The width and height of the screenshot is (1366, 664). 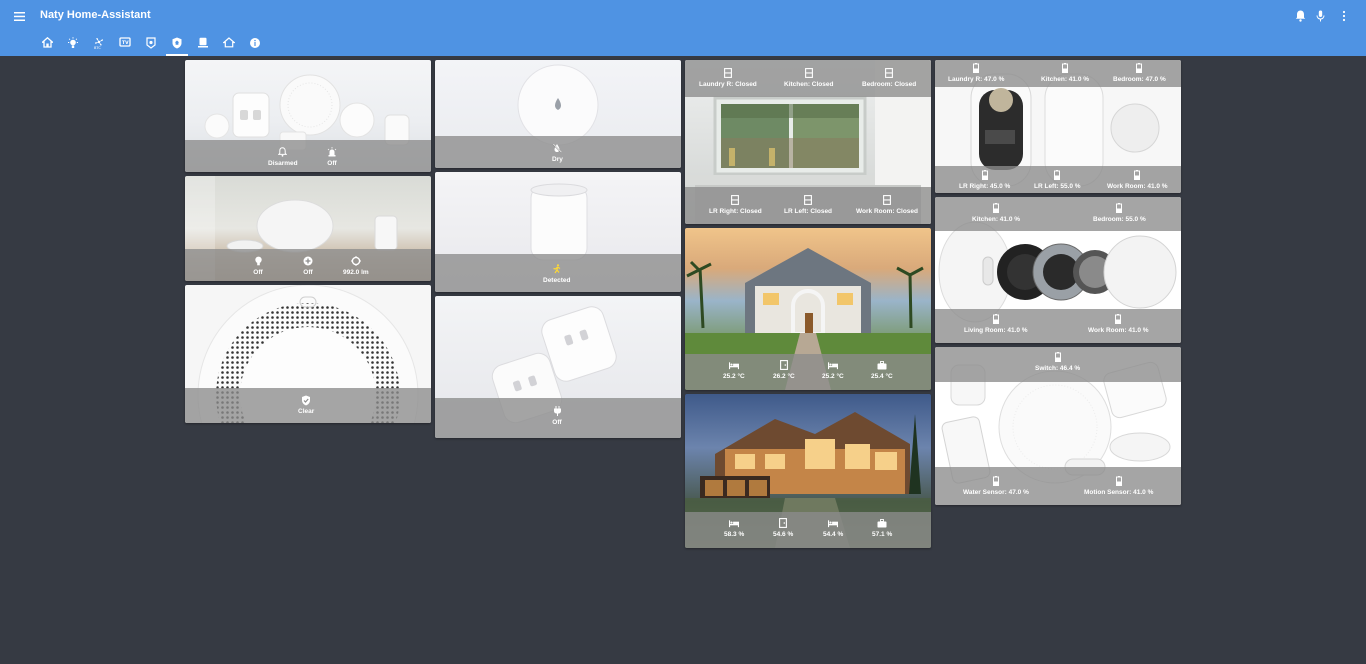 I want to click on motion-state: Detected, so click(x=556, y=274).